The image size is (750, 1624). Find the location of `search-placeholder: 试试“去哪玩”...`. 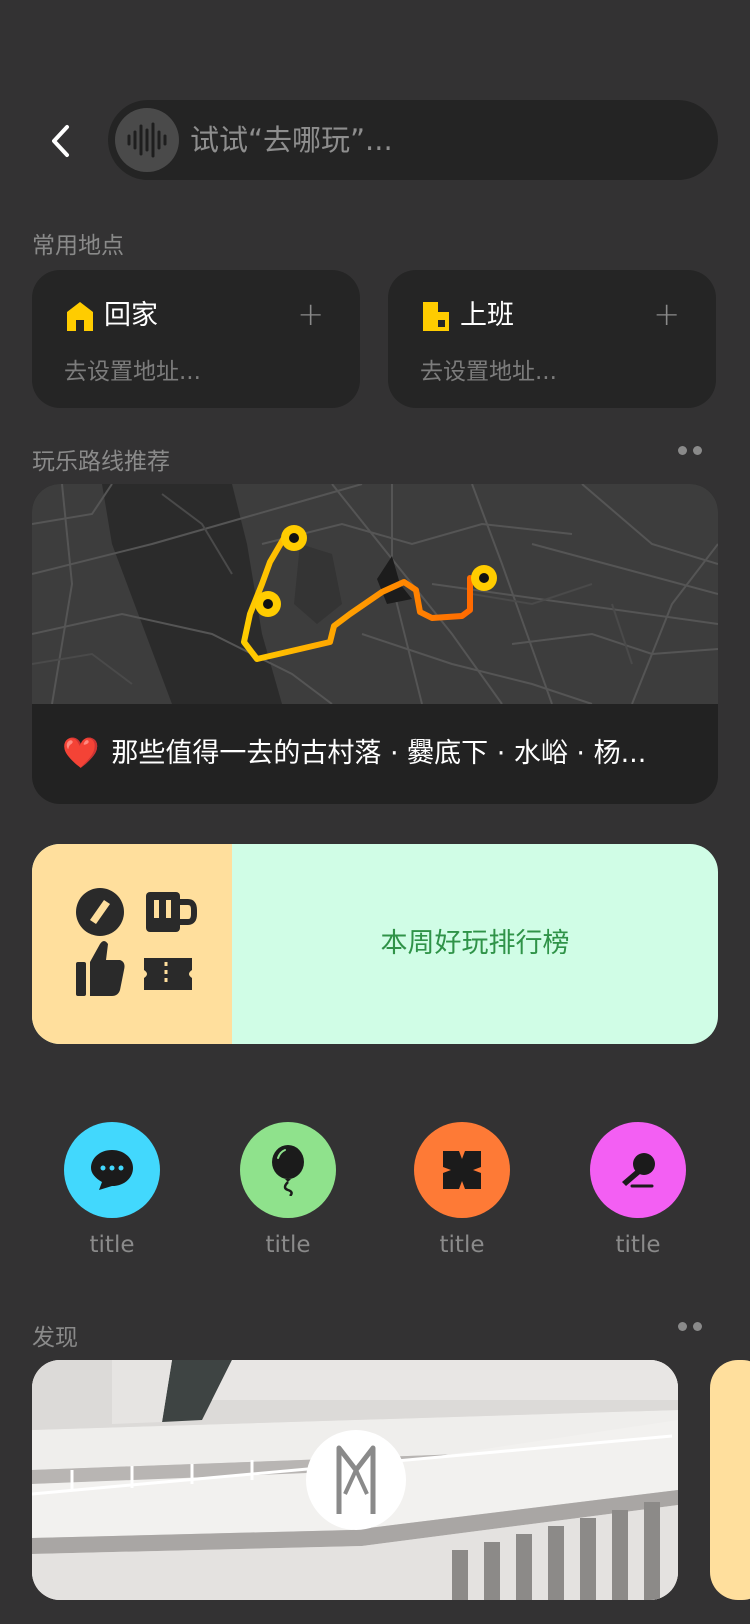

search-placeholder: 试试“去哪玩”... is located at coordinates (291, 140).